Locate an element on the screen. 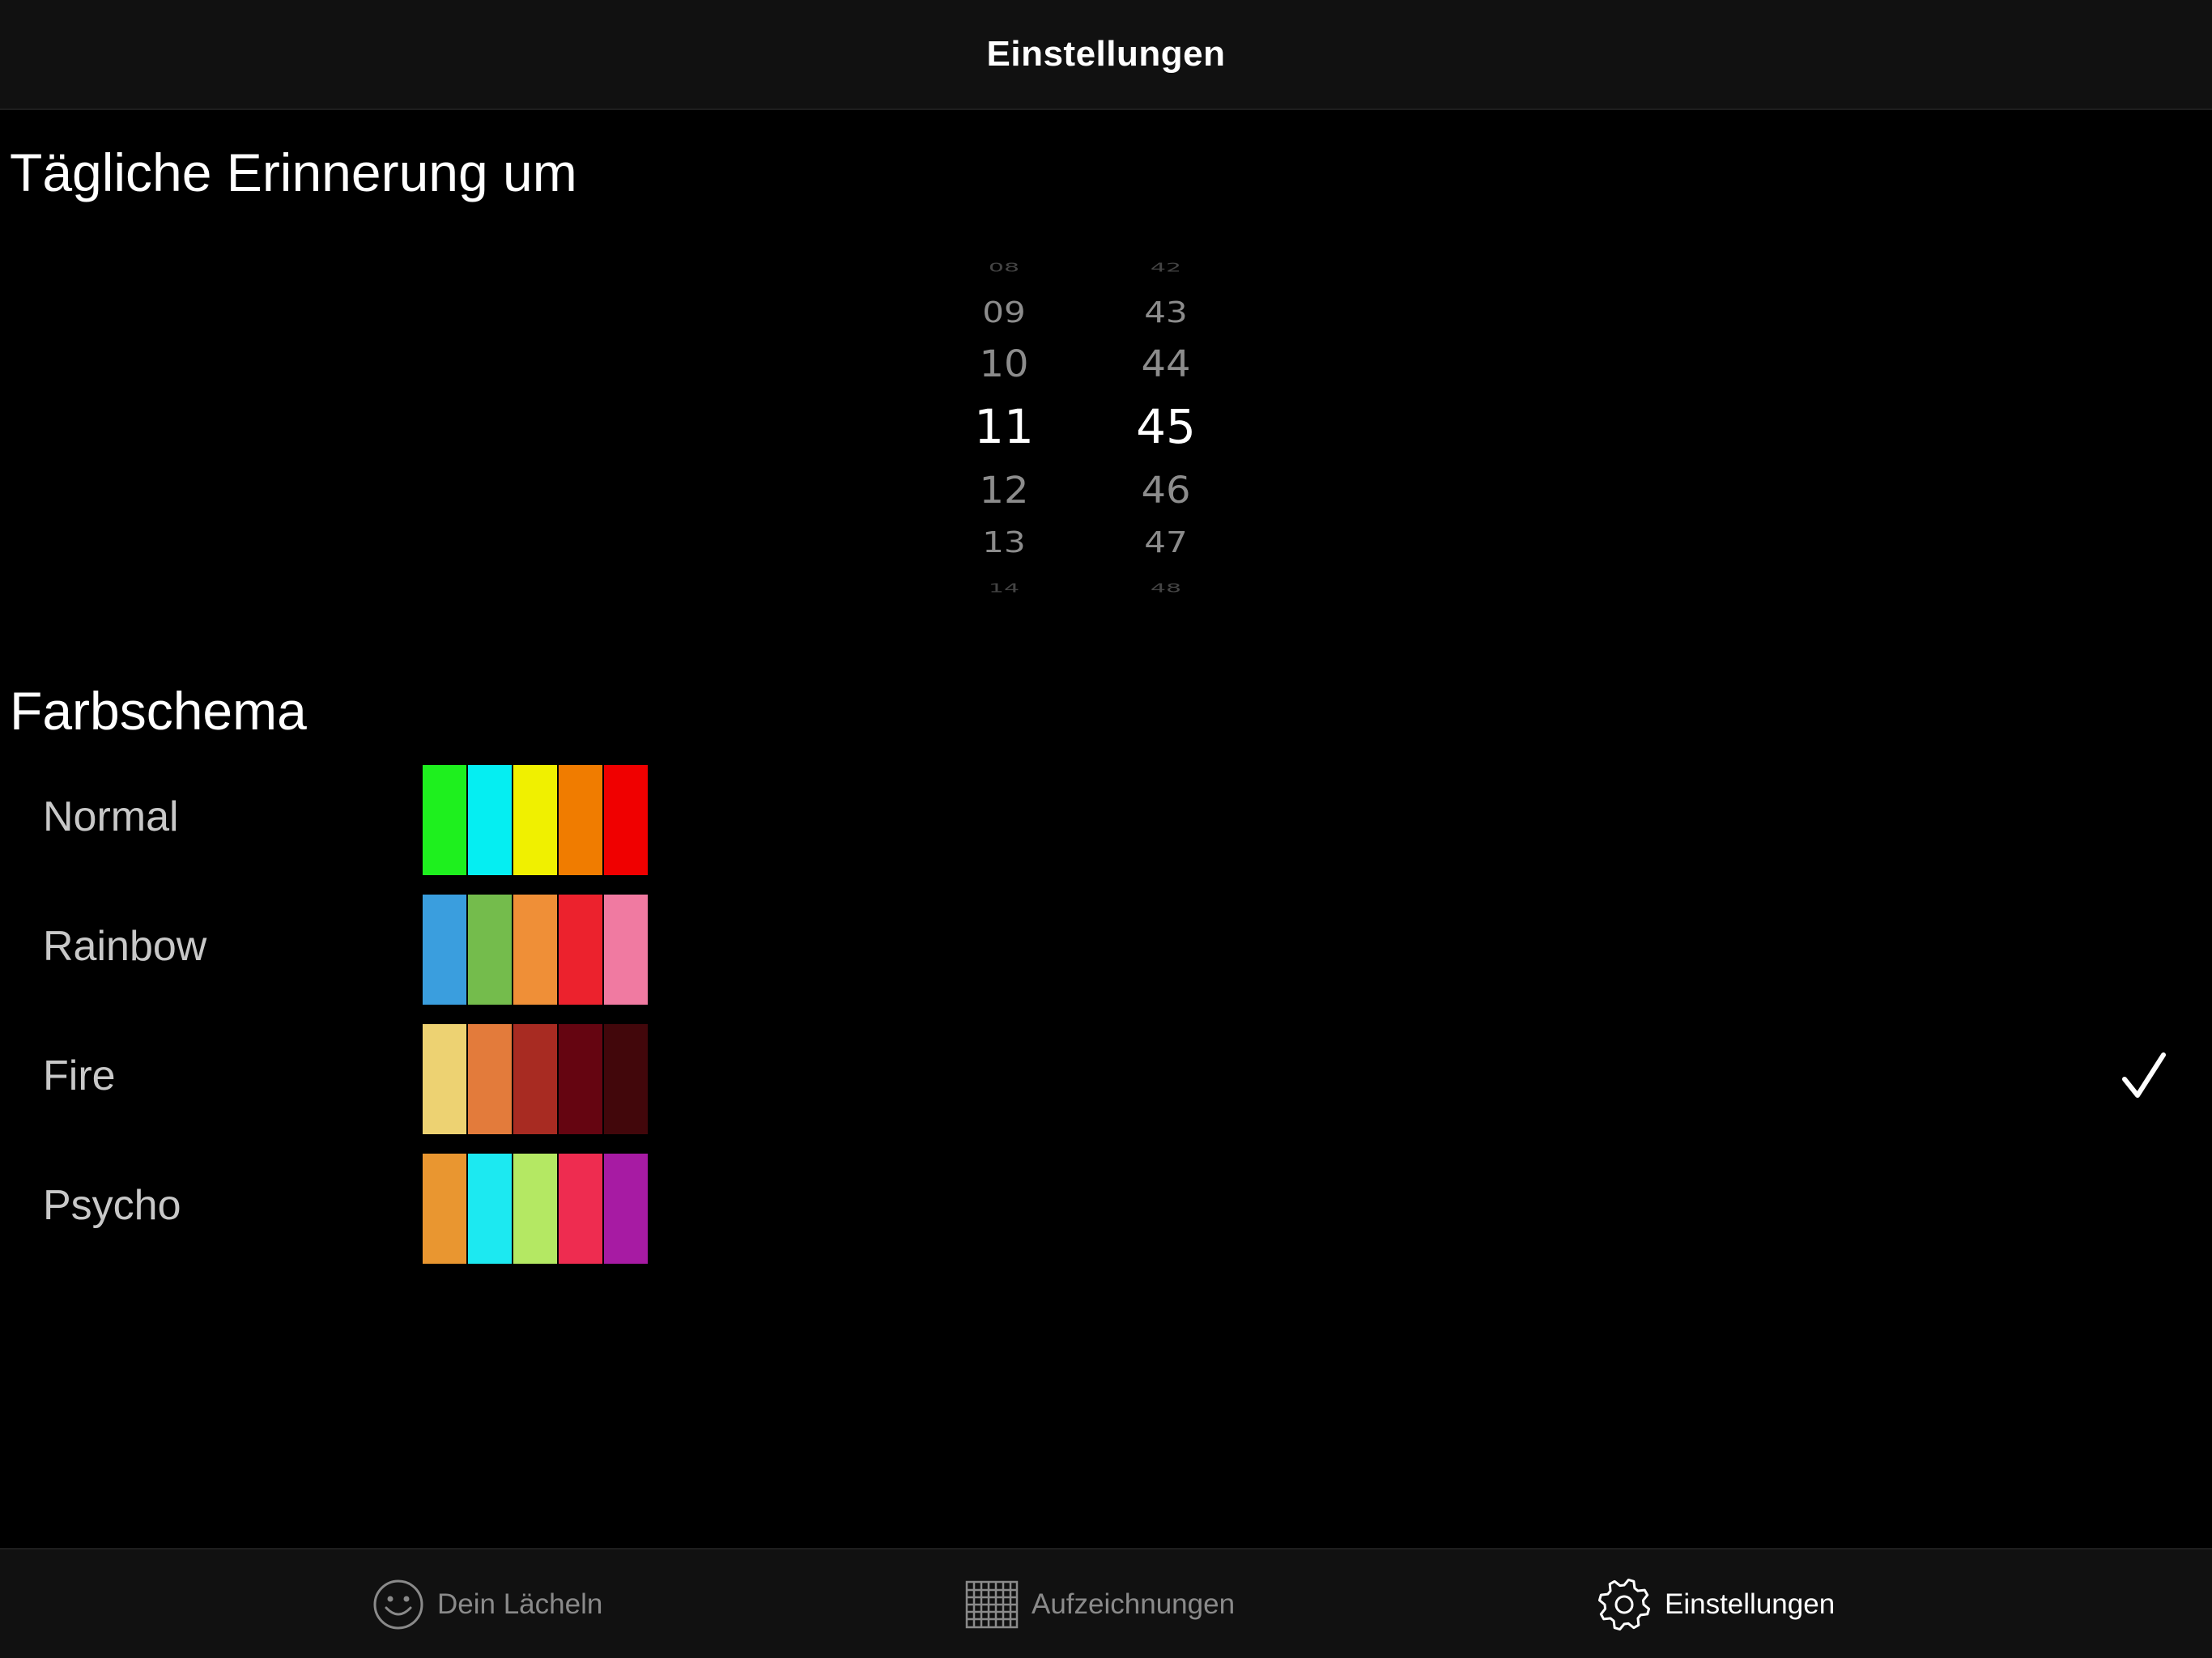 This screenshot has width=2212, height=1658. scheme-row-normal: Normal is located at coordinates (1106, 821).